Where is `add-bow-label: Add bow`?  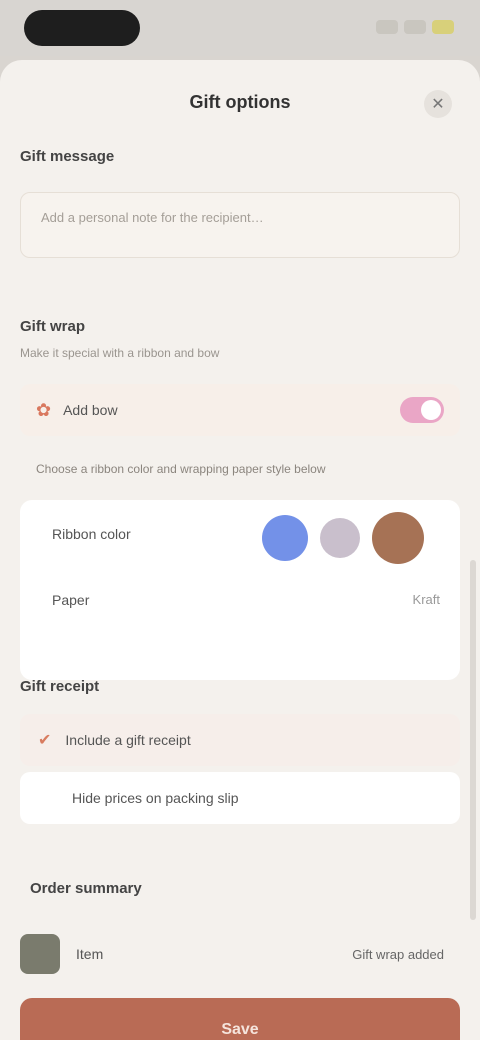
add-bow-label: Add bow is located at coordinates (90, 410).